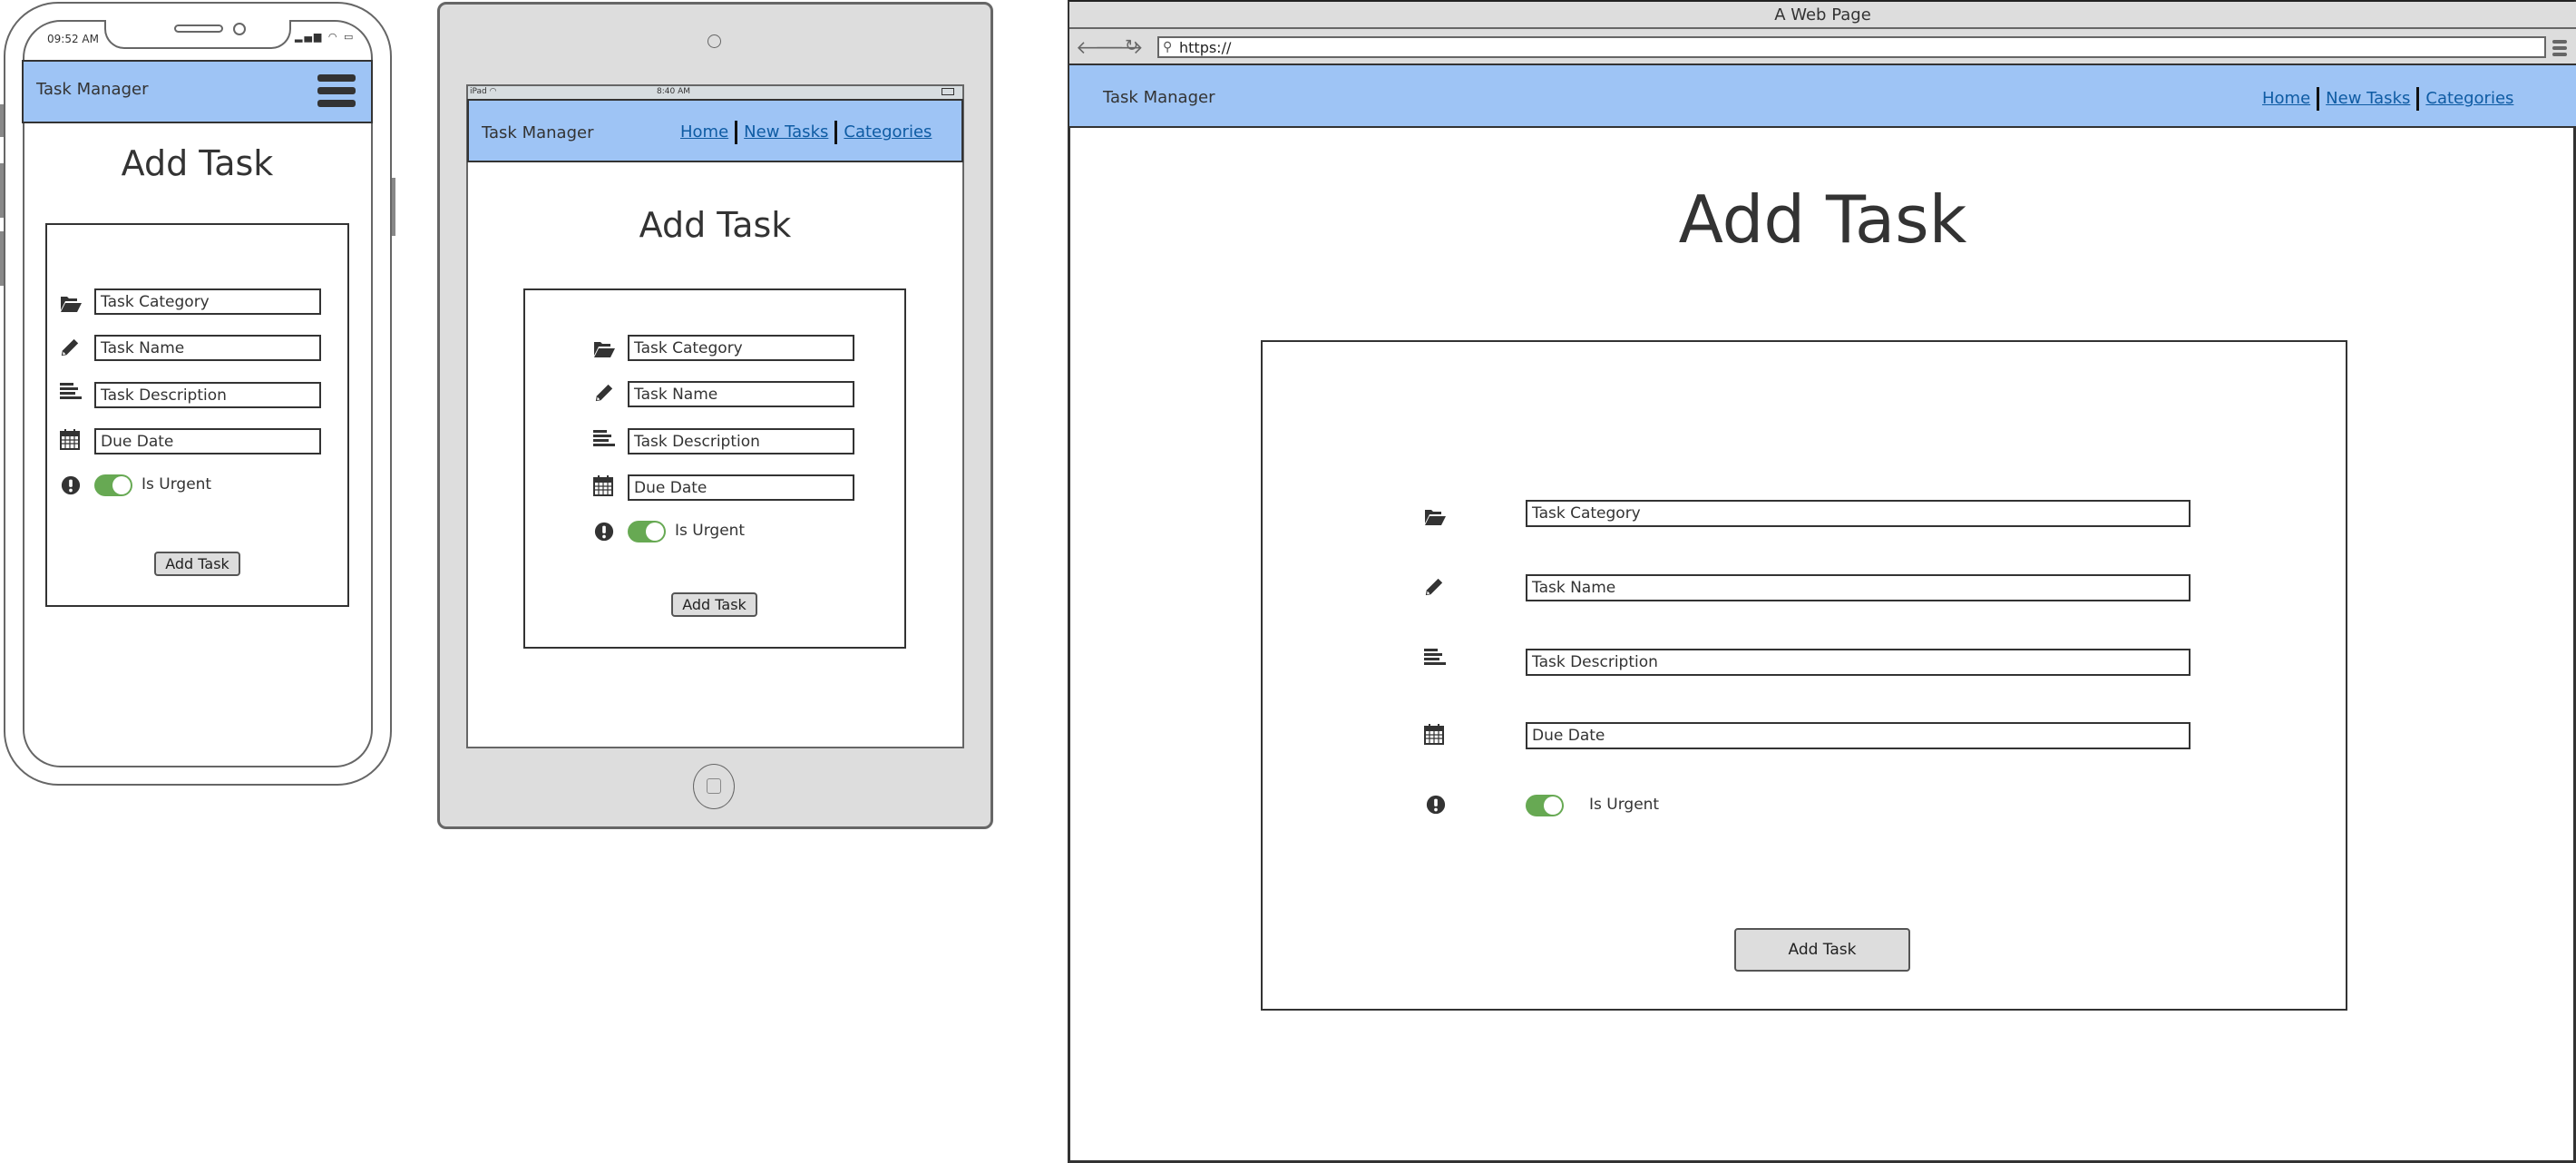 The width and height of the screenshot is (2576, 1163). What do you see at coordinates (537, 132) in the screenshot?
I see `tablet-app-title: Task Manager` at bounding box center [537, 132].